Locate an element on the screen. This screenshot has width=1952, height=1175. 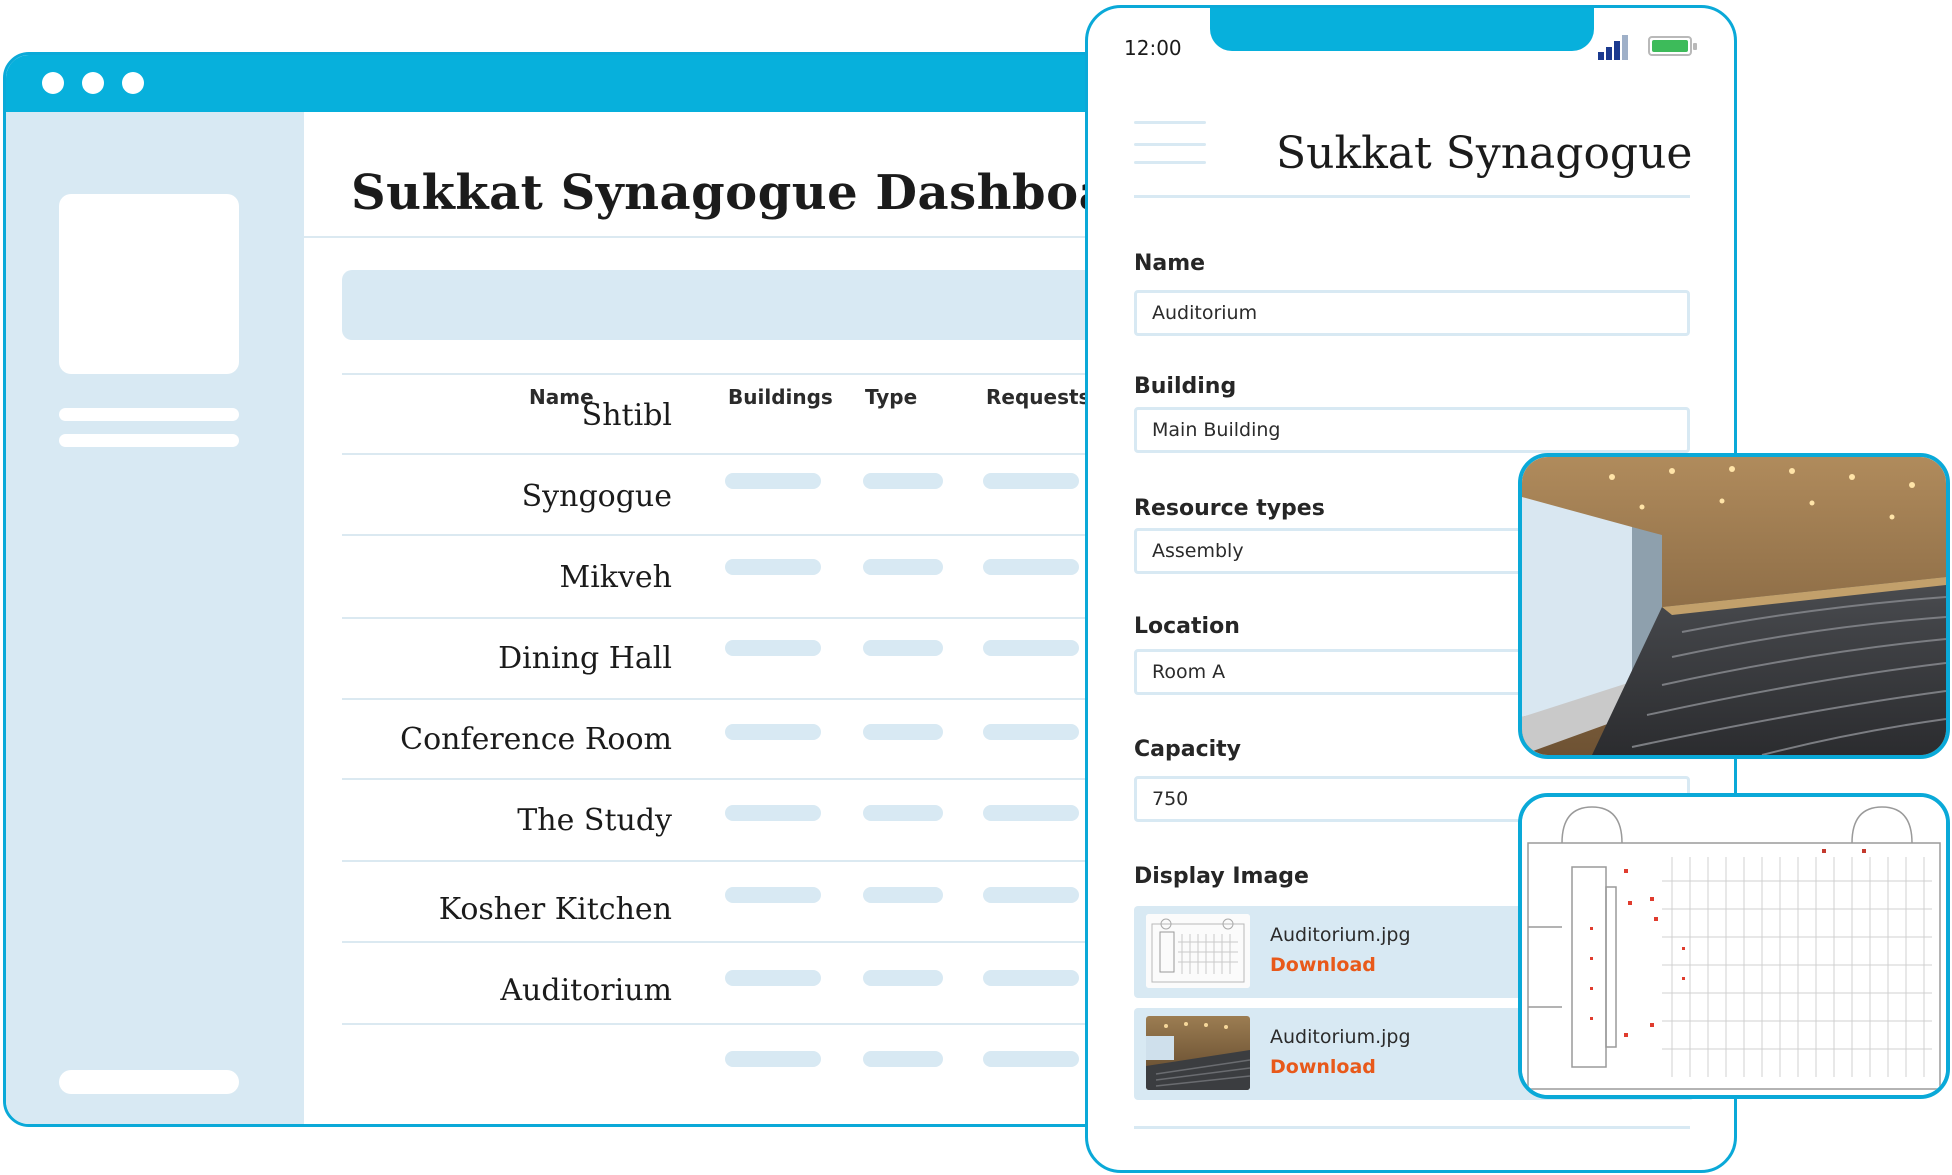
auditorium-photo is located at coordinates (1734, 606).